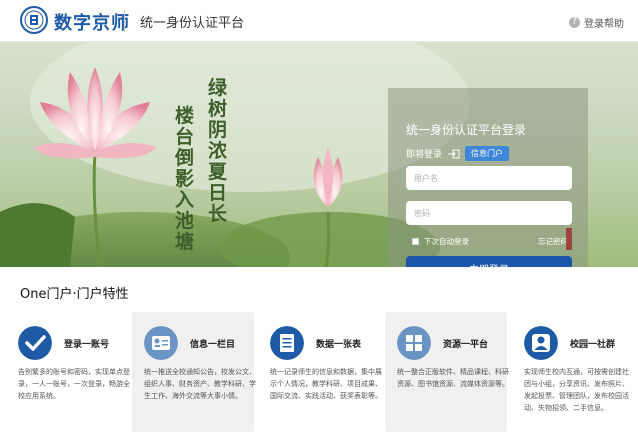  I want to click on portal-tag: 信息门户, so click(487, 153).